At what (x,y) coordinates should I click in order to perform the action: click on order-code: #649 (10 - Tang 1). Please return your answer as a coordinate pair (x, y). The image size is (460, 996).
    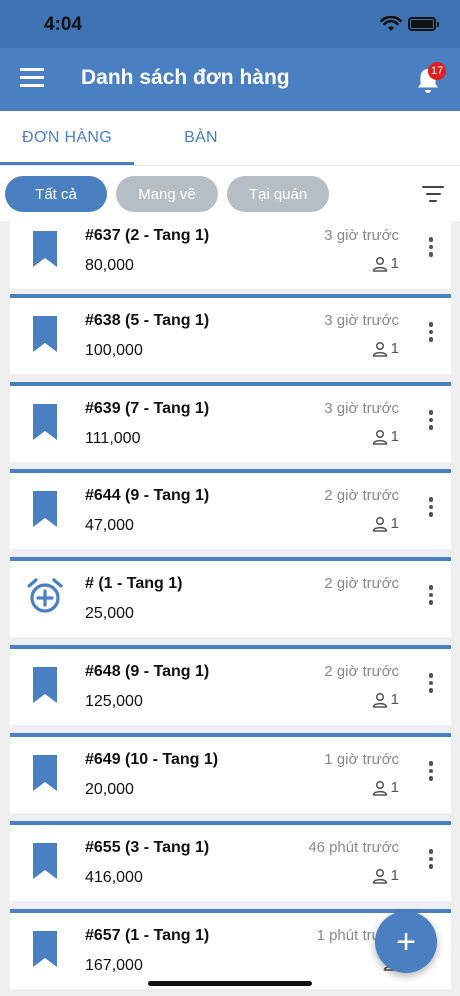
    Looking at the image, I should click on (152, 759).